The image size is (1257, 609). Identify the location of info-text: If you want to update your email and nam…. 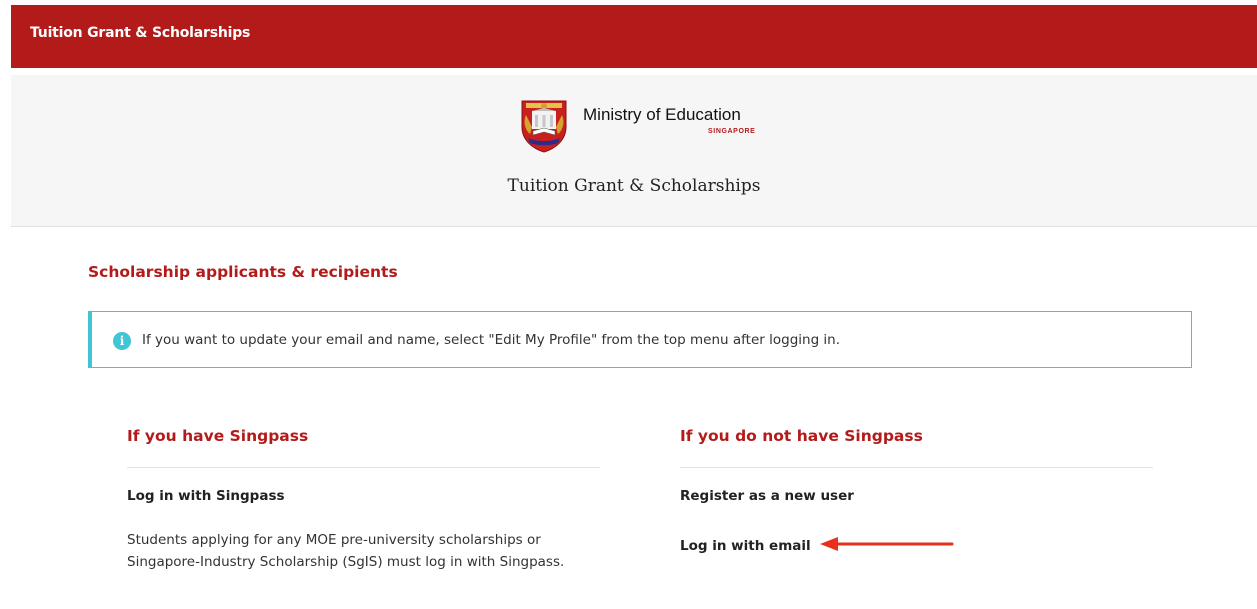
(491, 340).